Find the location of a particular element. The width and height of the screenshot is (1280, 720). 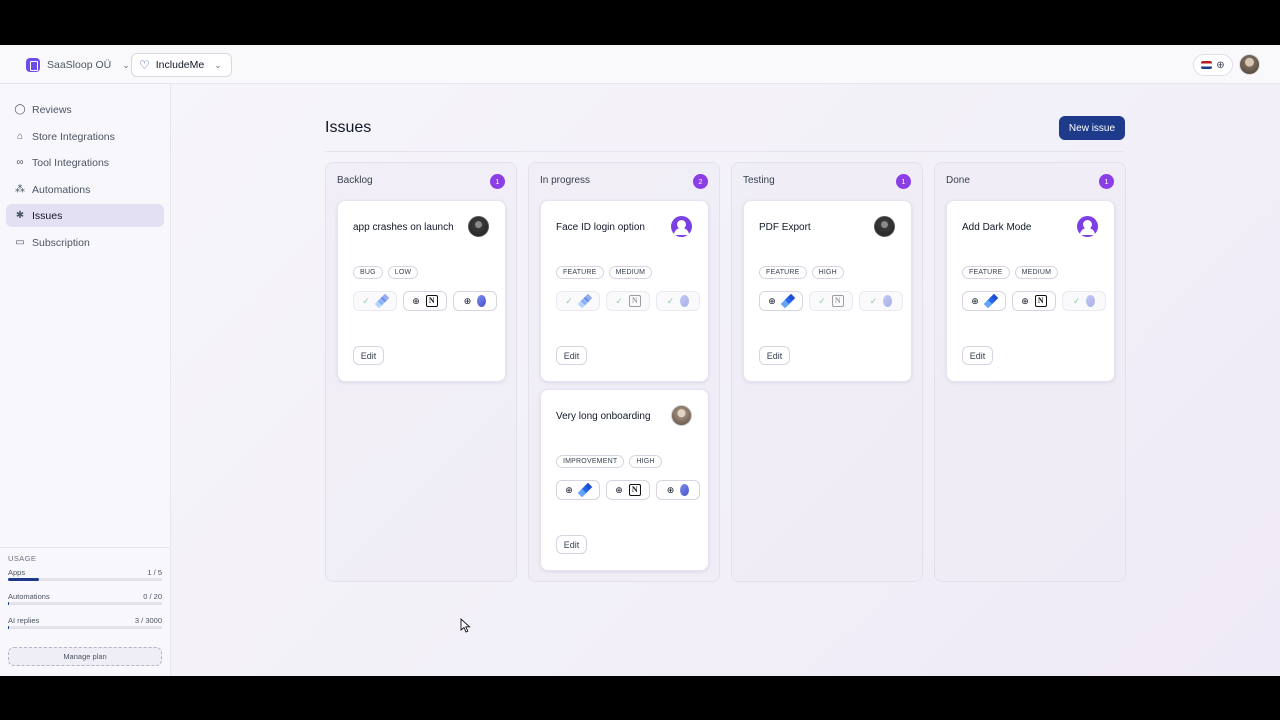

workflow-icon: ⁂ is located at coordinates (20, 189).